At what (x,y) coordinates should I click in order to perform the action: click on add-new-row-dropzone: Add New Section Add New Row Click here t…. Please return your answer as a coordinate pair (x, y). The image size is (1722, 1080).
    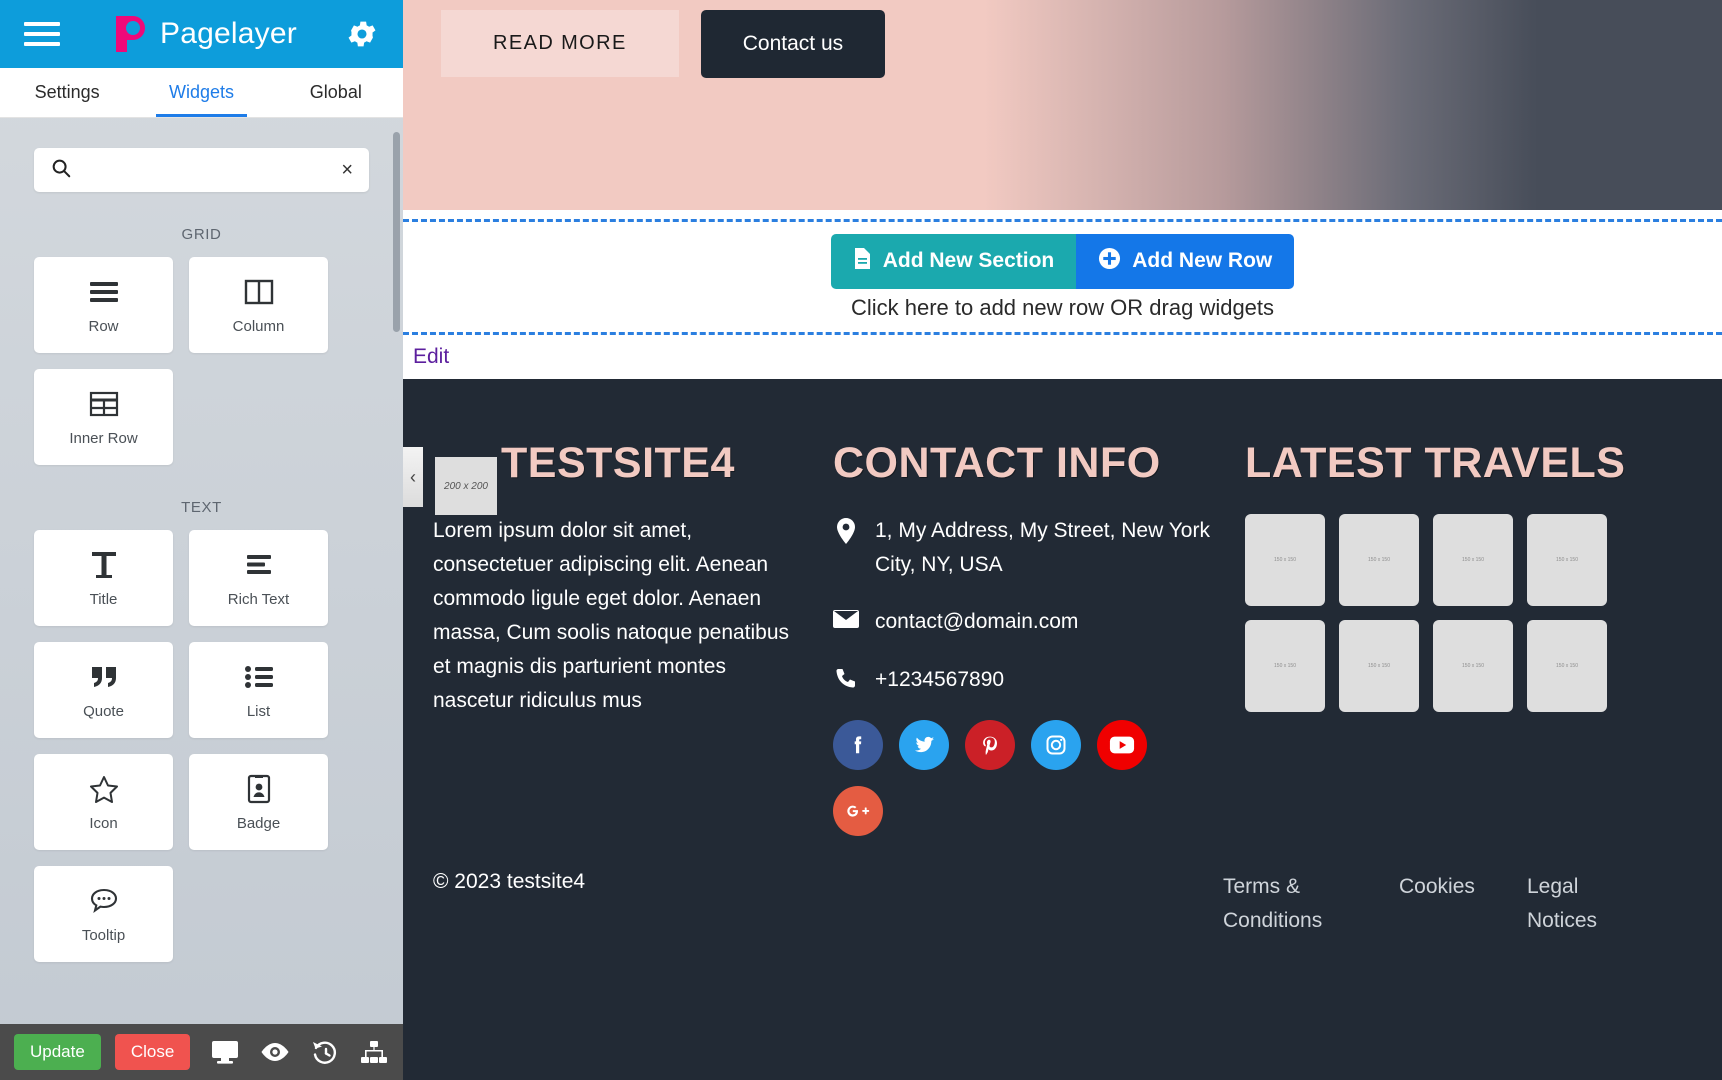
    Looking at the image, I should click on (1062, 277).